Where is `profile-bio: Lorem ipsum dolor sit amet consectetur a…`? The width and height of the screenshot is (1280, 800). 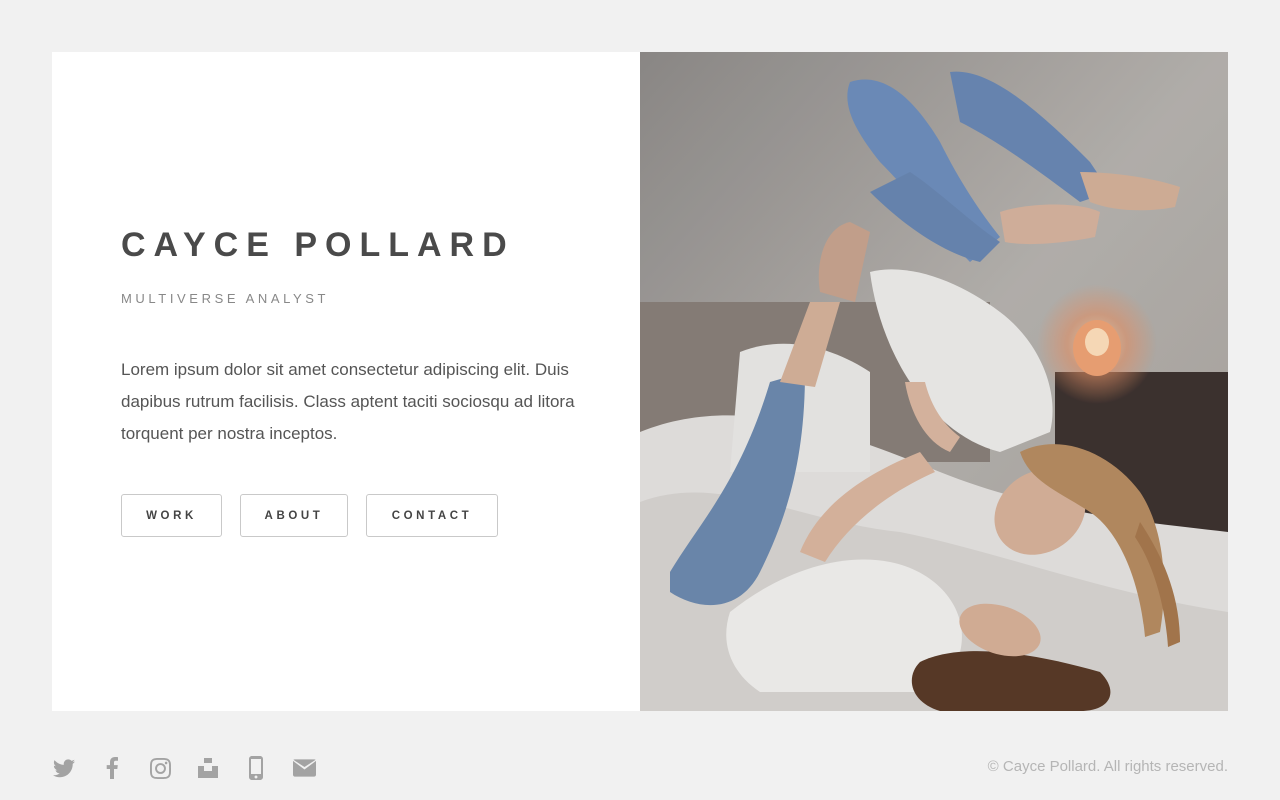 profile-bio: Lorem ipsum dolor sit amet consectetur a… is located at coordinates (348, 401).